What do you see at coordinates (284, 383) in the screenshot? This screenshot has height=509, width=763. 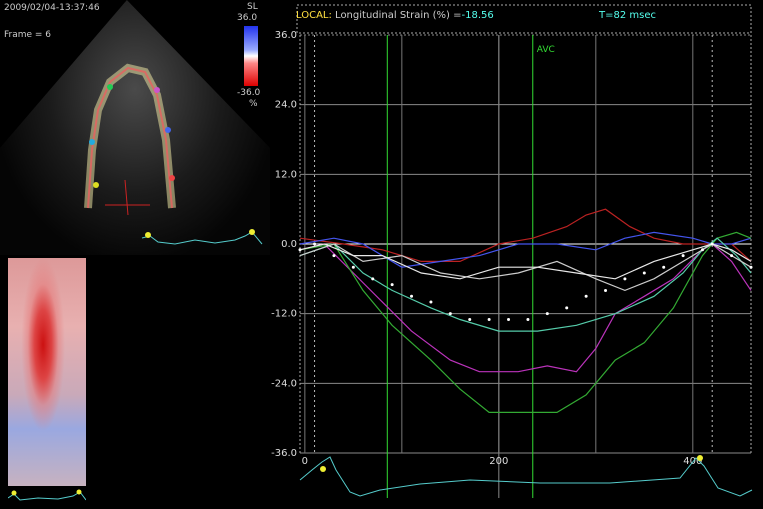 I see `y-tick-label: -24.0` at bounding box center [284, 383].